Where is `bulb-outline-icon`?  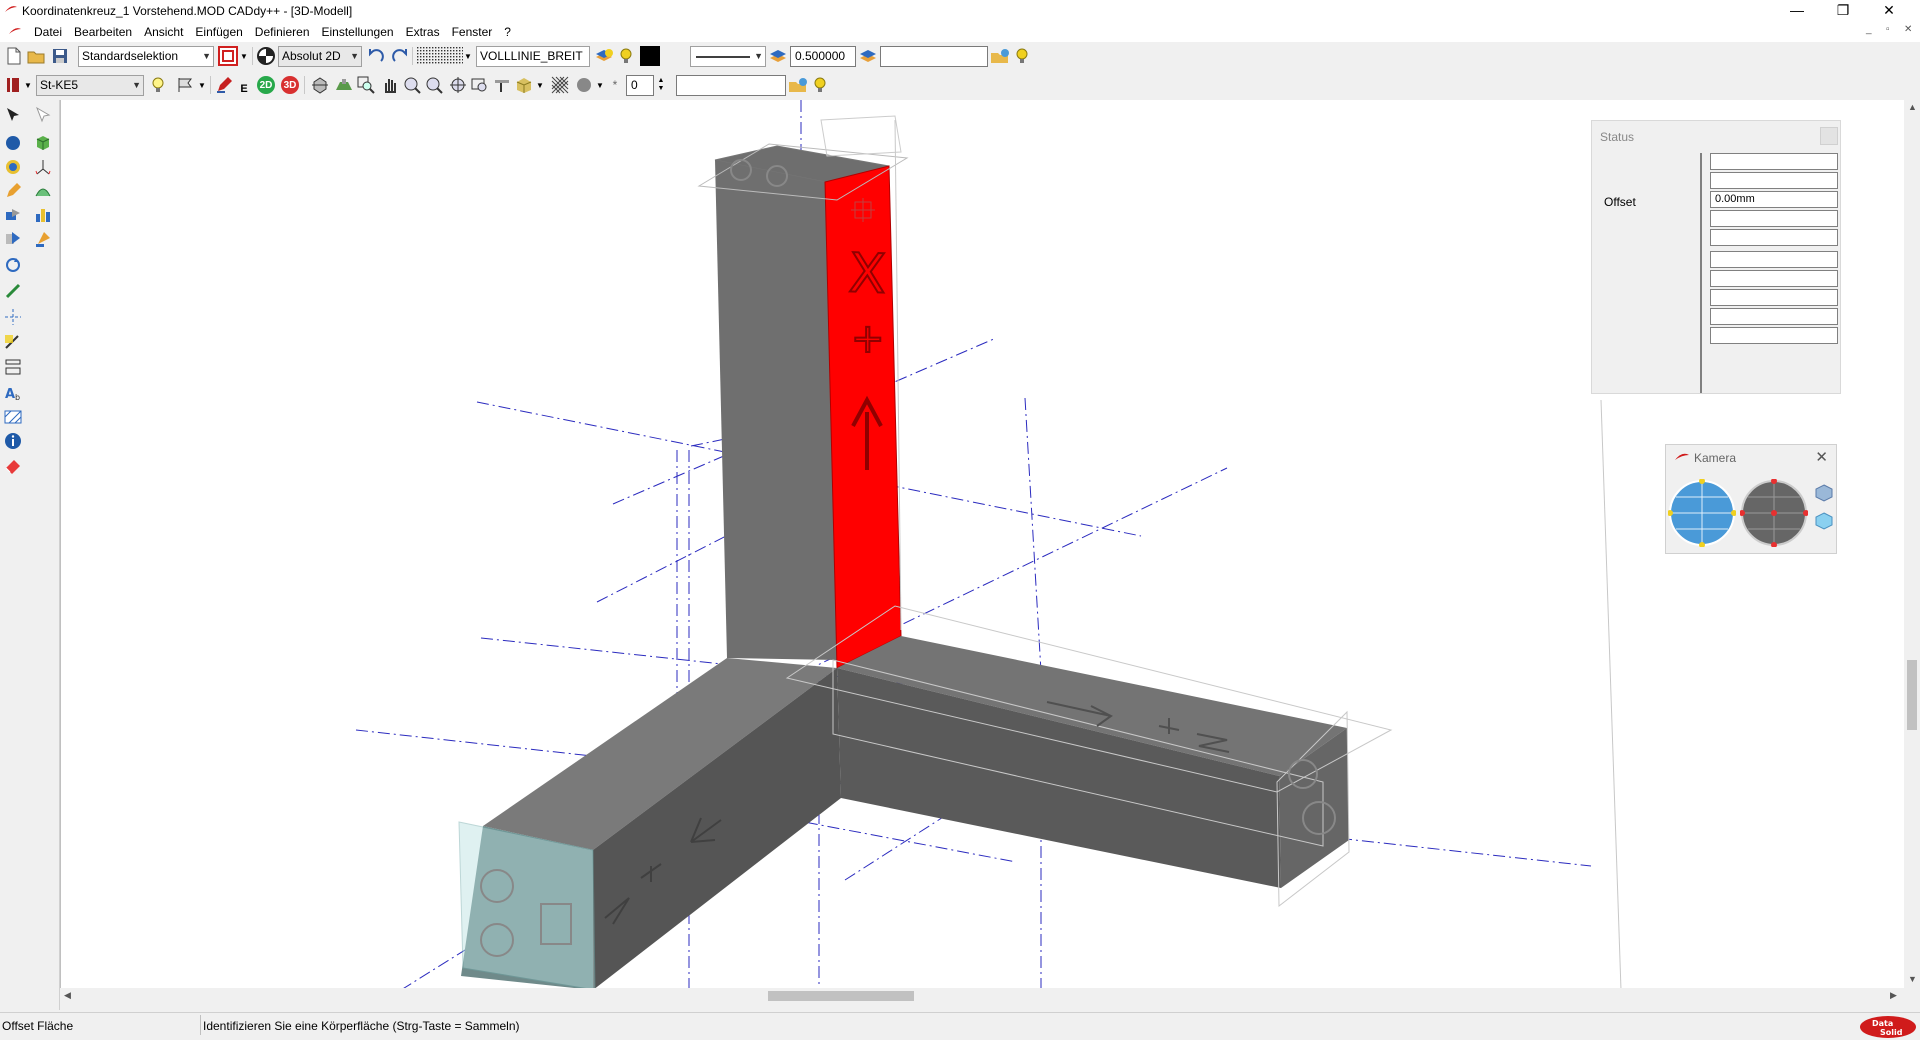
bulb-outline-icon is located at coordinates (158, 85).